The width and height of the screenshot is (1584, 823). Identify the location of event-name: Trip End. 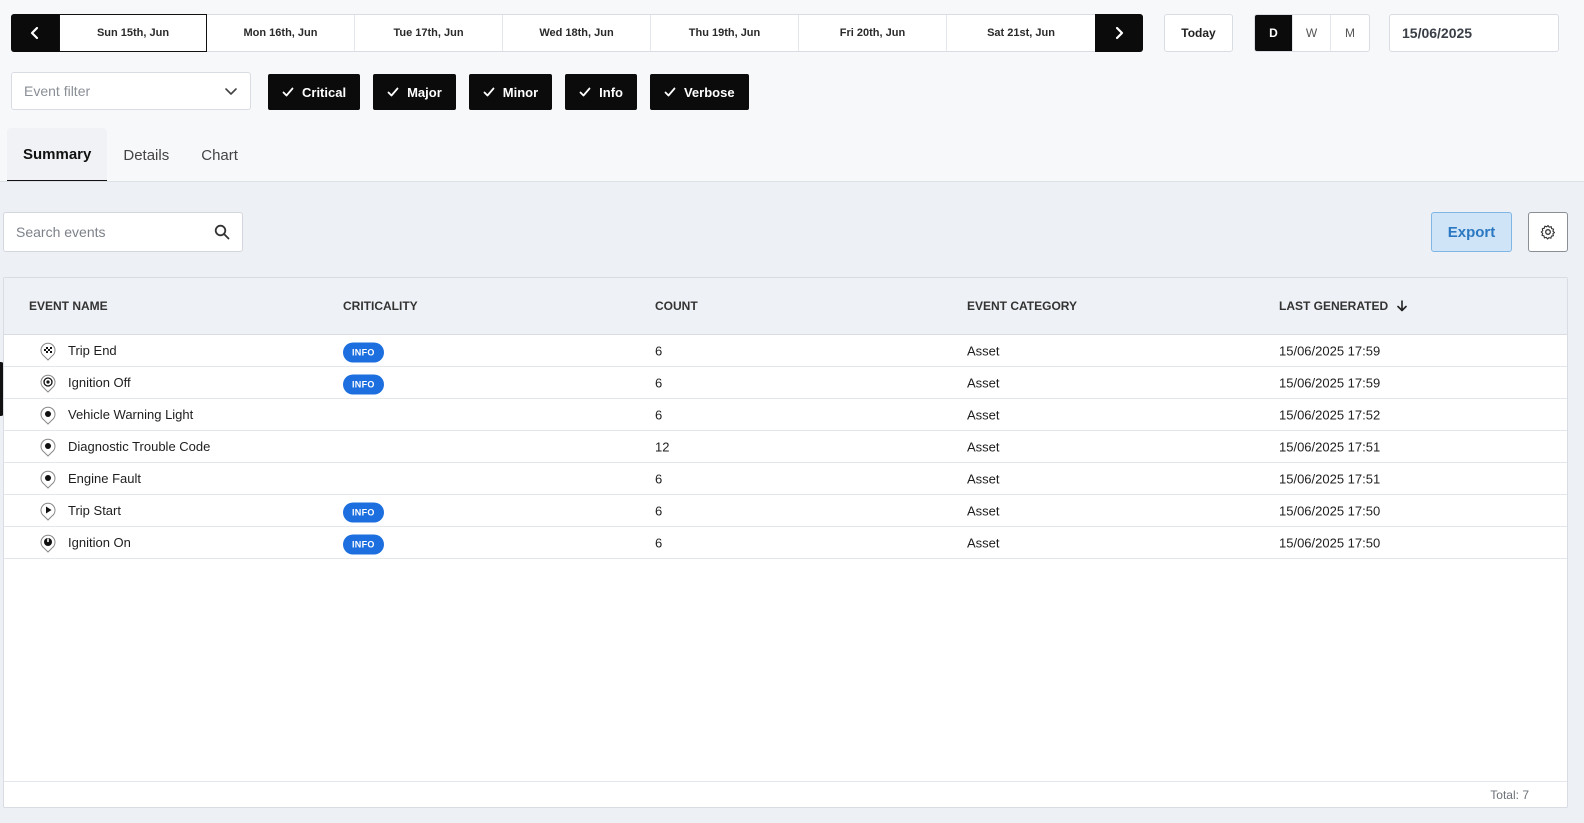
(92, 350).